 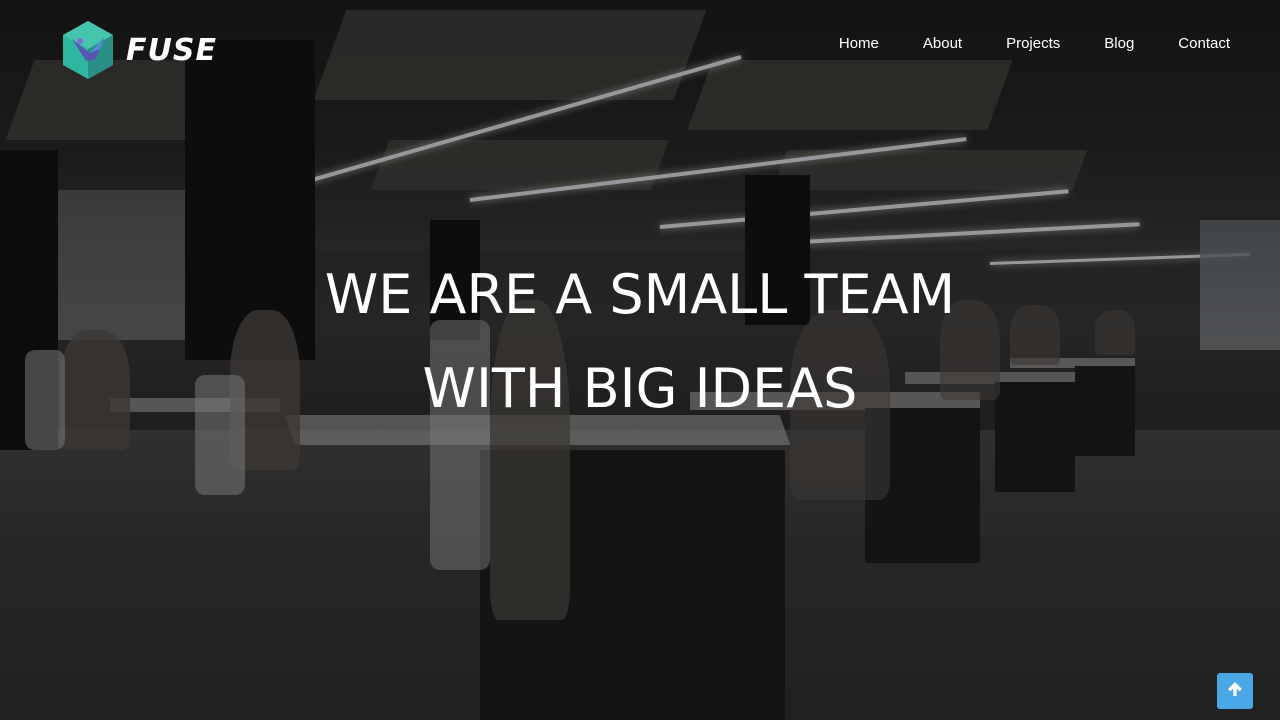 What do you see at coordinates (1119, 44) in the screenshot?
I see `nav-link-blog: Blog` at bounding box center [1119, 44].